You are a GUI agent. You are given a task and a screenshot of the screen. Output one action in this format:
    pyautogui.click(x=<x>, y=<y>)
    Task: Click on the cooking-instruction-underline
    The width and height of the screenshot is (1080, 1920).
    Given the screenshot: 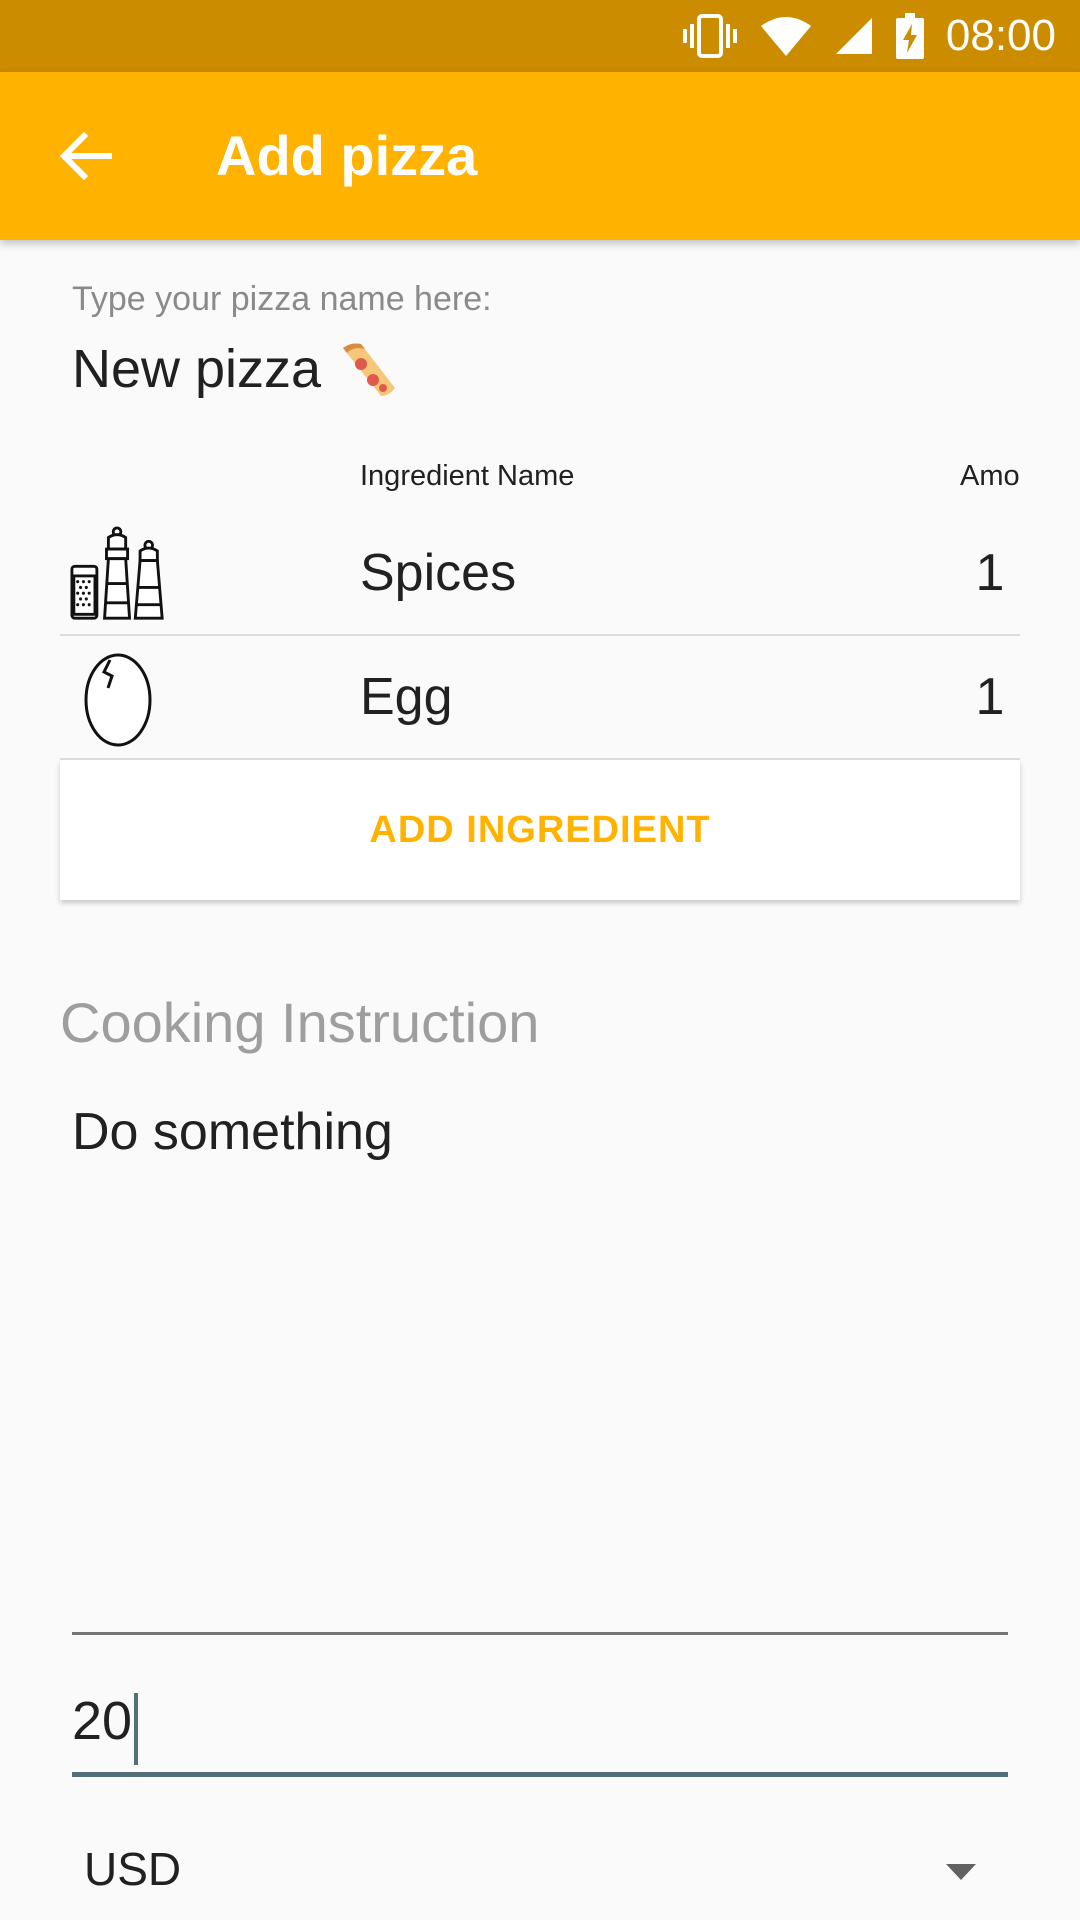 What is the action you would take?
    pyautogui.click(x=540, y=1633)
    